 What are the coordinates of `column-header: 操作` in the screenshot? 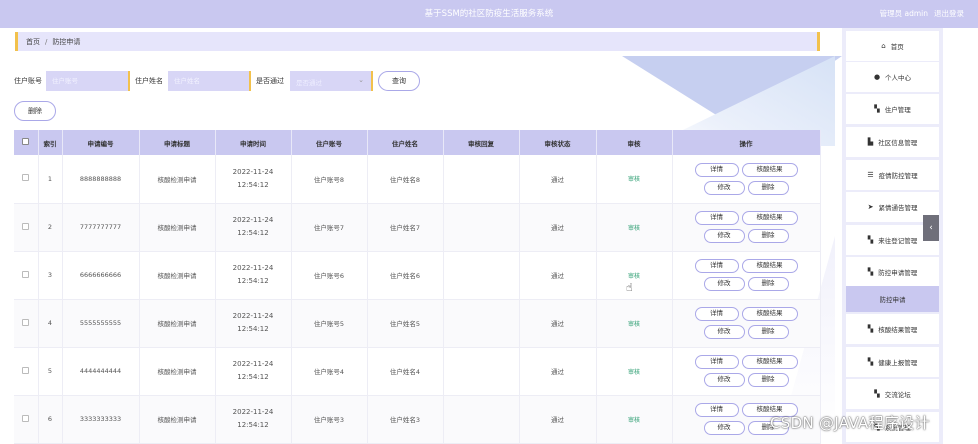 It's located at (746, 142).